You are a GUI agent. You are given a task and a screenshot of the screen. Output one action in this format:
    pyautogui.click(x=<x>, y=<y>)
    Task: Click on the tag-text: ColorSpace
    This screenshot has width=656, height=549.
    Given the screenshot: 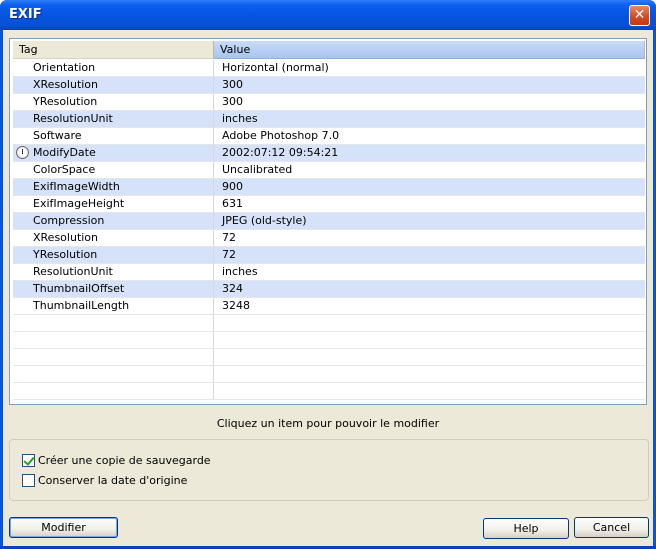 What is the action you would take?
    pyautogui.click(x=64, y=169)
    